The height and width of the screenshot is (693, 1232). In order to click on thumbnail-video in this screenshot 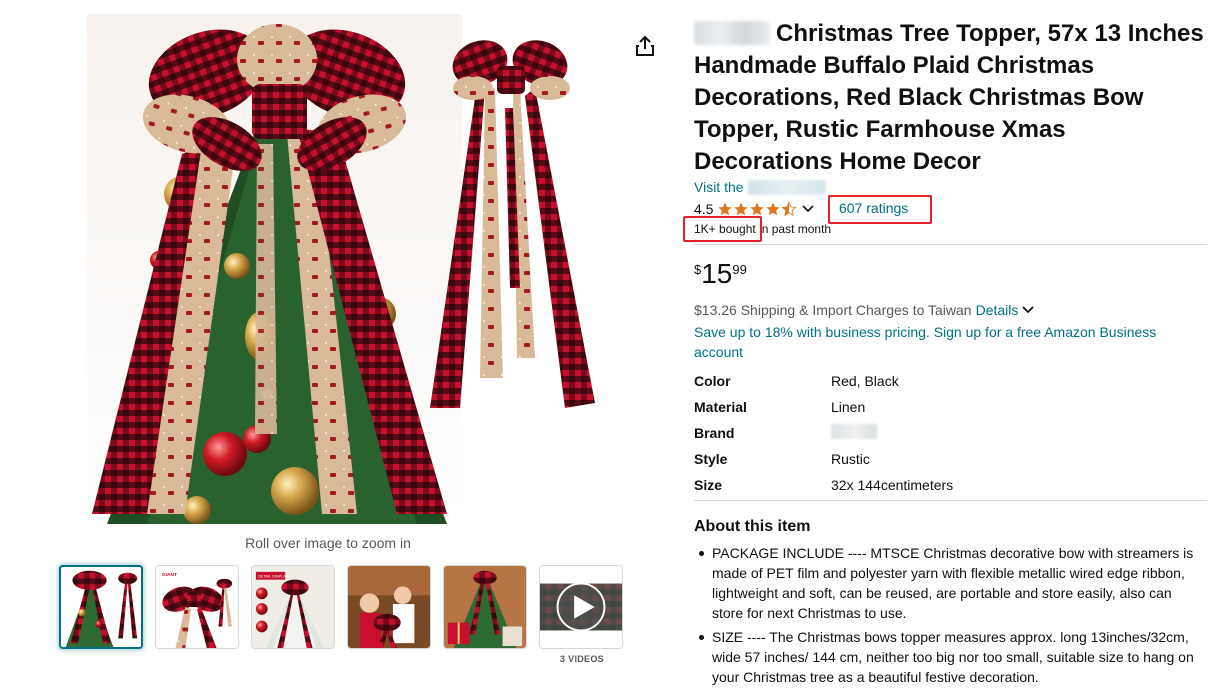, I will do `click(581, 607)`.